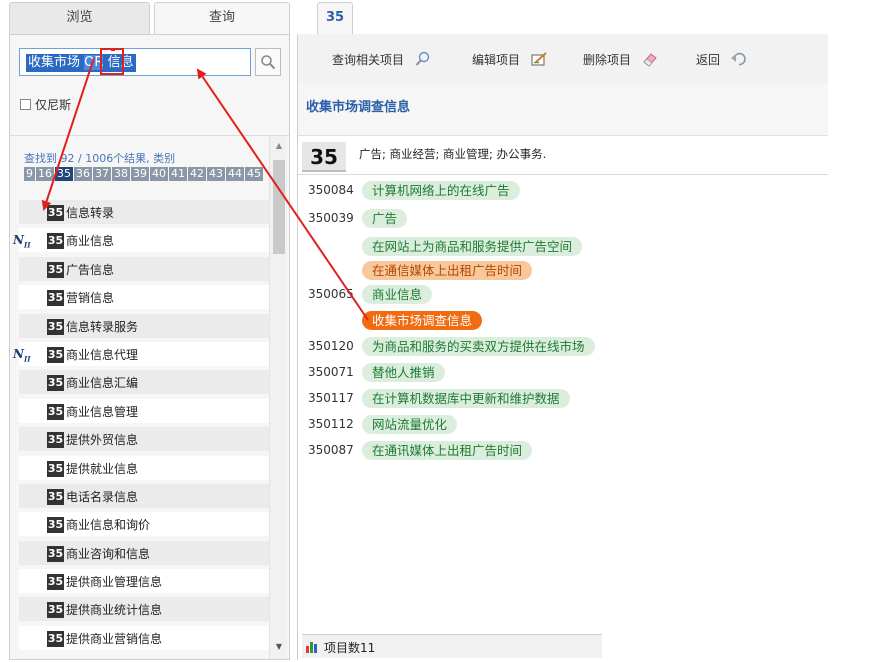  I want to click on left-tabs: 浏览 查询, so click(149, 18).